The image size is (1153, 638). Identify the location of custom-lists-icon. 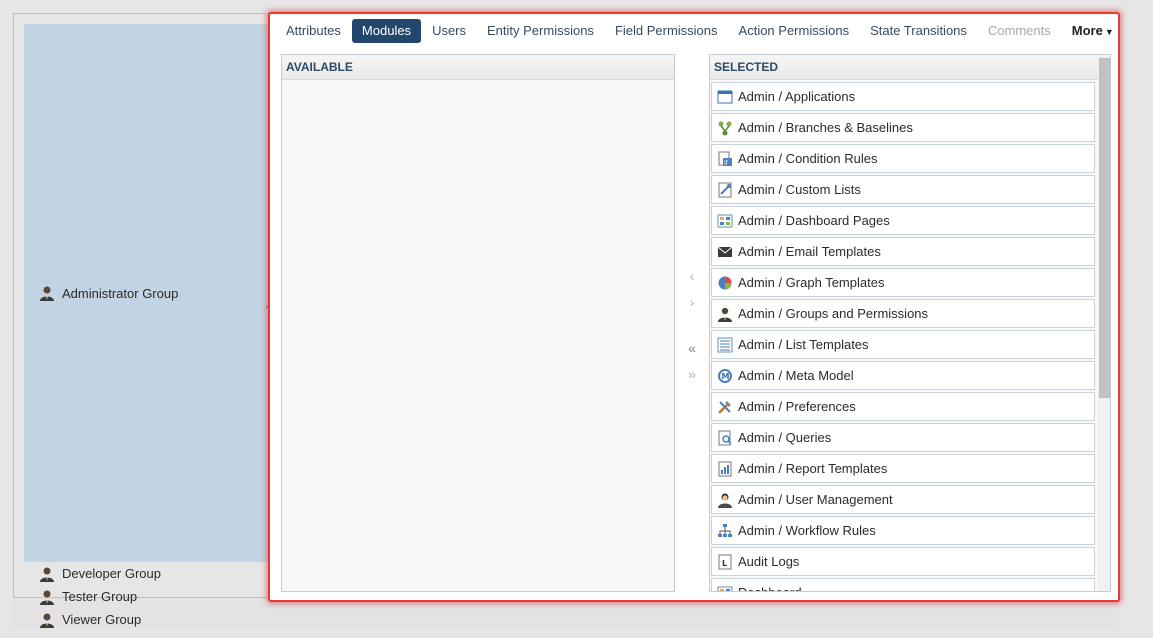
(725, 189).